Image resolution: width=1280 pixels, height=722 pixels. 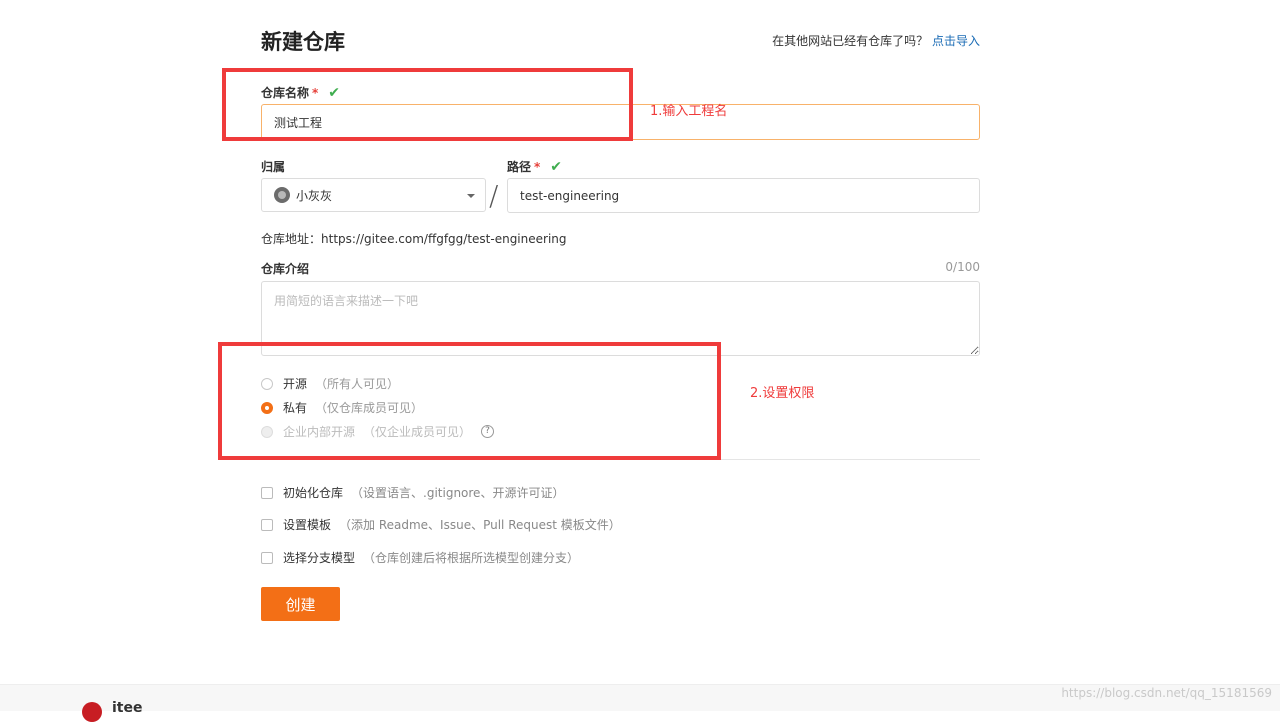 What do you see at coordinates (519, 167) in the screenshot?
I see `path-label-text: 路径` at bounding box center [519, 167].